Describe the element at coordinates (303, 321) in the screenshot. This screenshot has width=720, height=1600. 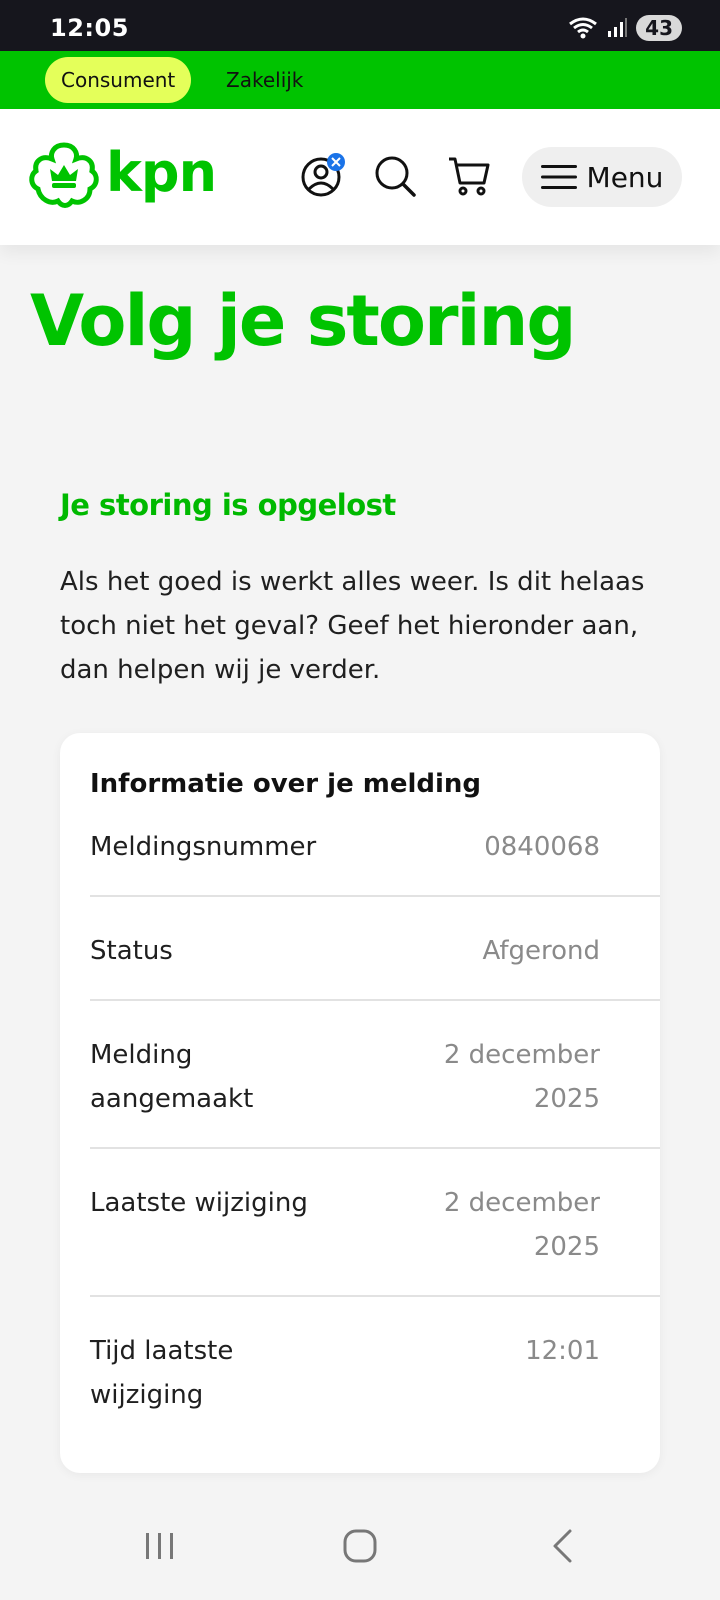
I see `page-title: Volg je storing` at that location.